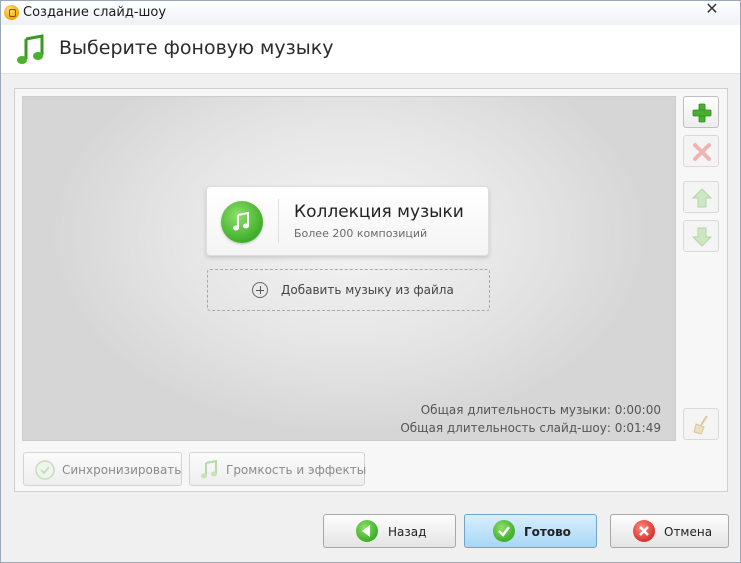 The height and width of the screenshot is (563, 741). Describe the element at coordinates (95, 12) in the screenshot. I see `window-title: Создание слайд-шоу` at that location.